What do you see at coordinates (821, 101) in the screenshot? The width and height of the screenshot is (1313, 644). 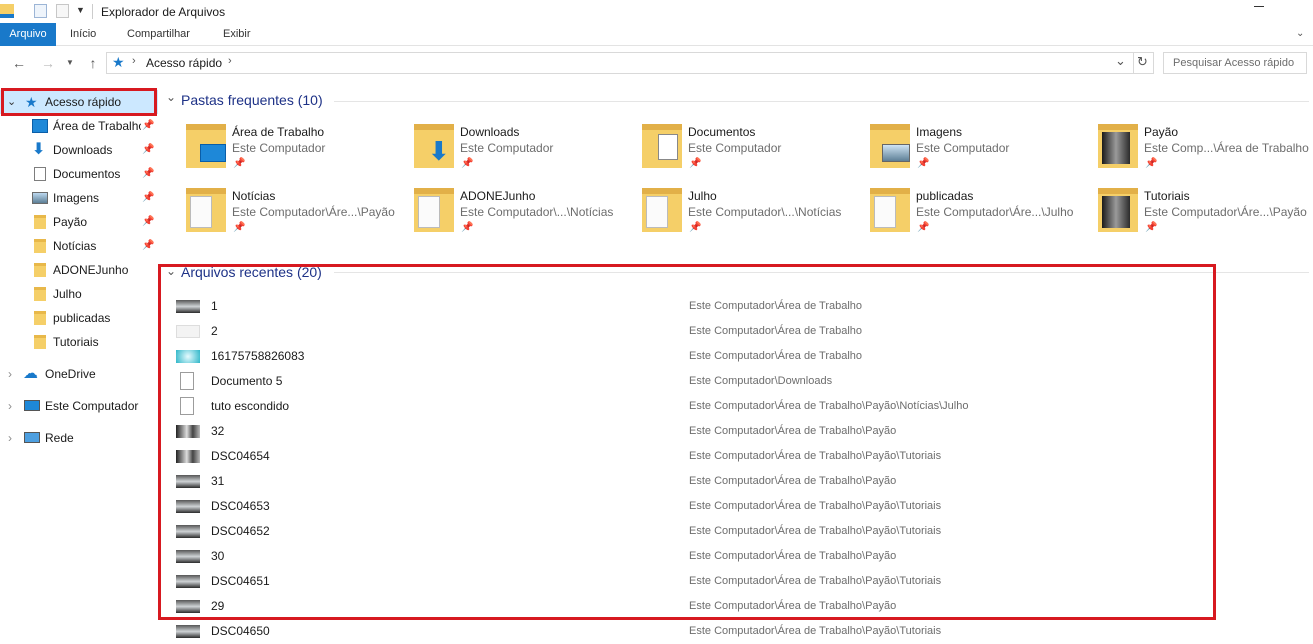 I see `section-divider` at bounding box center [821, 101].